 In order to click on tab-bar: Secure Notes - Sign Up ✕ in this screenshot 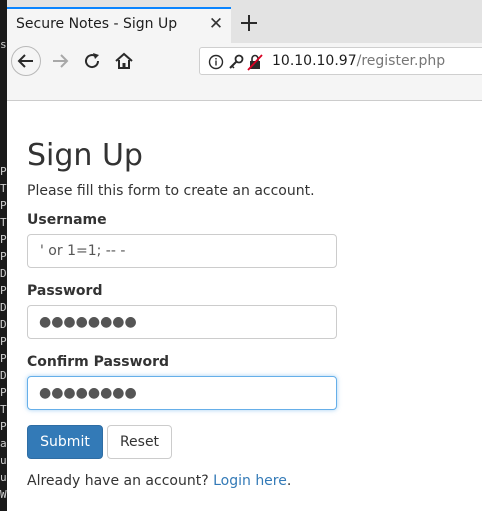, I will do `click(244, 21)`.